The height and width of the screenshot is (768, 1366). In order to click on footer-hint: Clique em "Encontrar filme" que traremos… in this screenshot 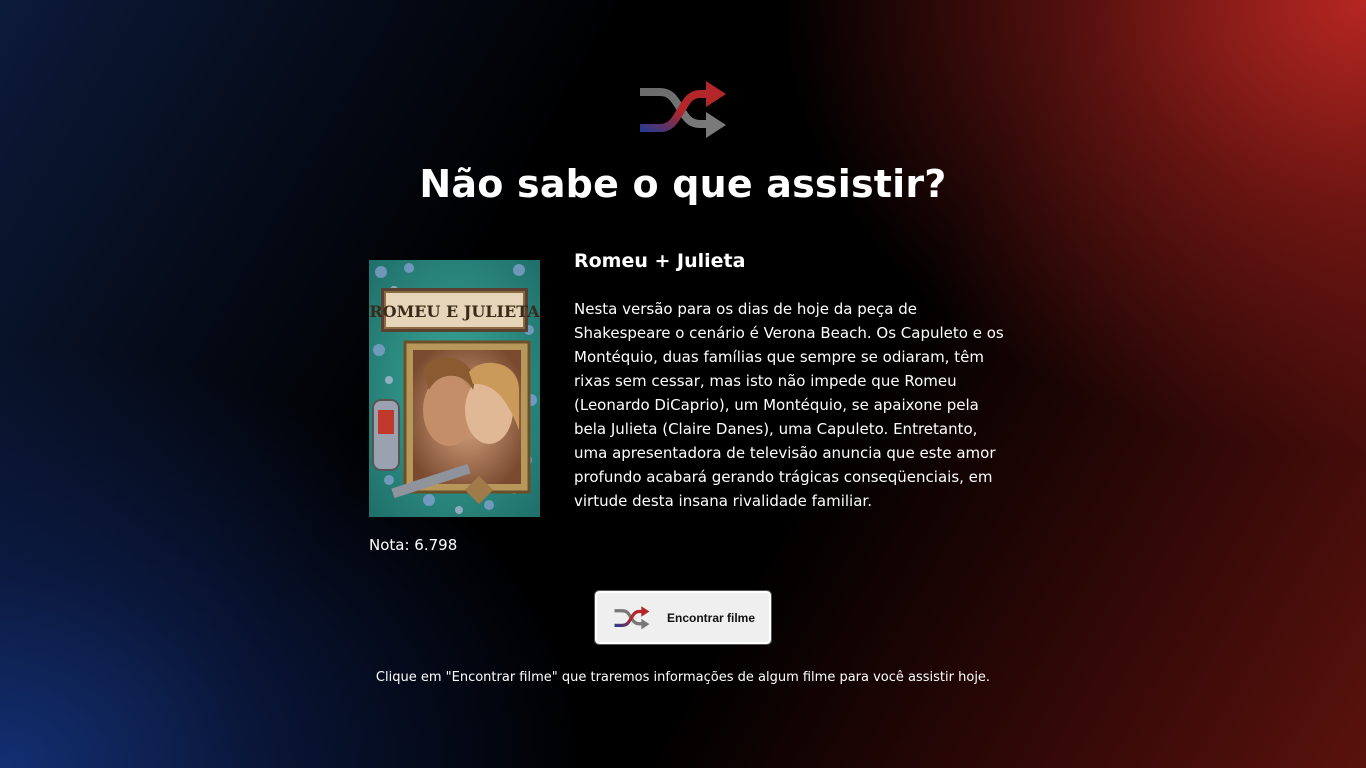, I will do `click(683, 677)`.